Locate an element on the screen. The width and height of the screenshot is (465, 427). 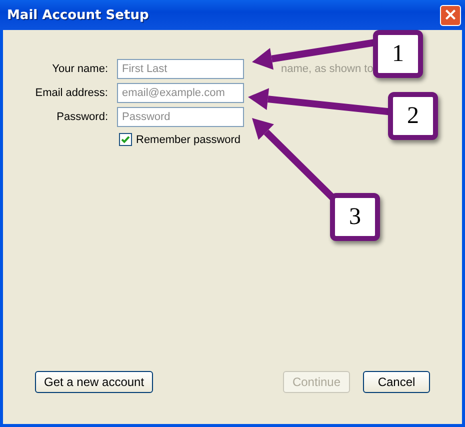
name-field: First Last is located at coordinates (180, 69).